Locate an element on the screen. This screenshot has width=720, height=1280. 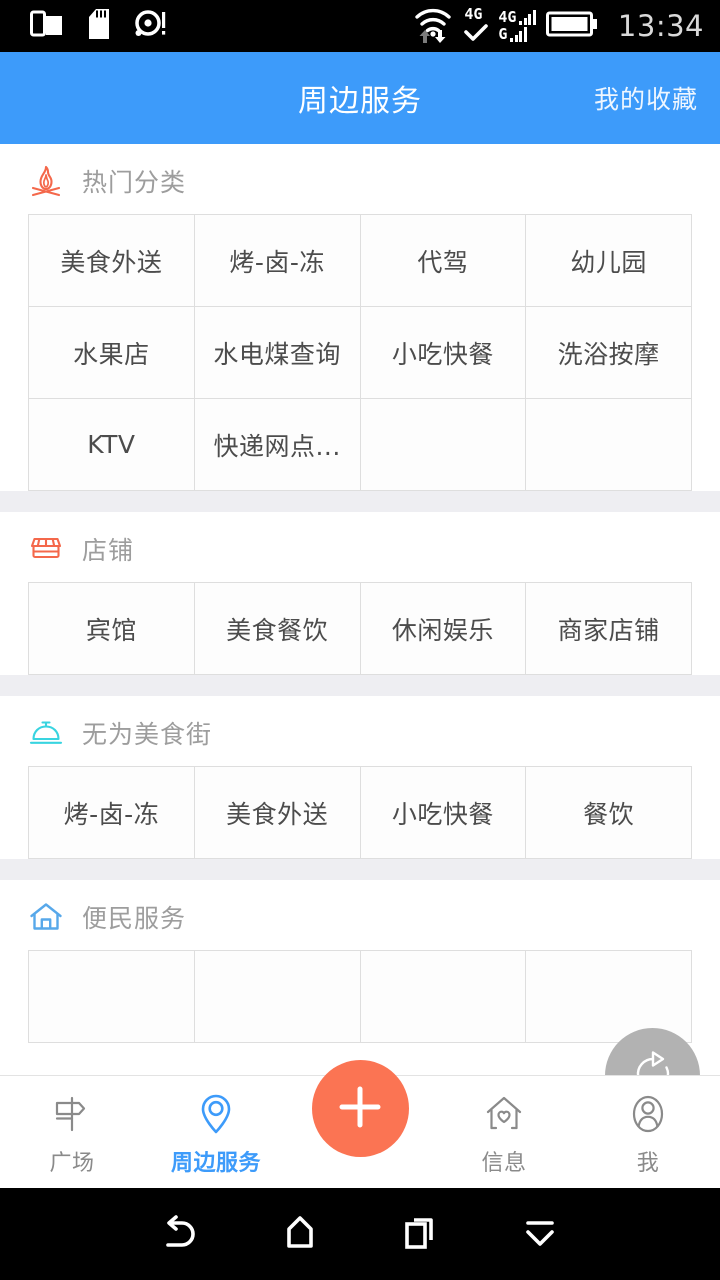
shop-cell: 宾馆 is located at coordinates (112, 629).